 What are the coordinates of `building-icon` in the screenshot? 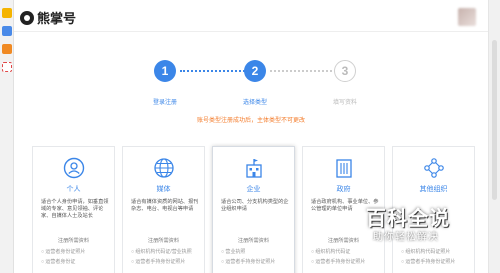 It's located at (254, 168).